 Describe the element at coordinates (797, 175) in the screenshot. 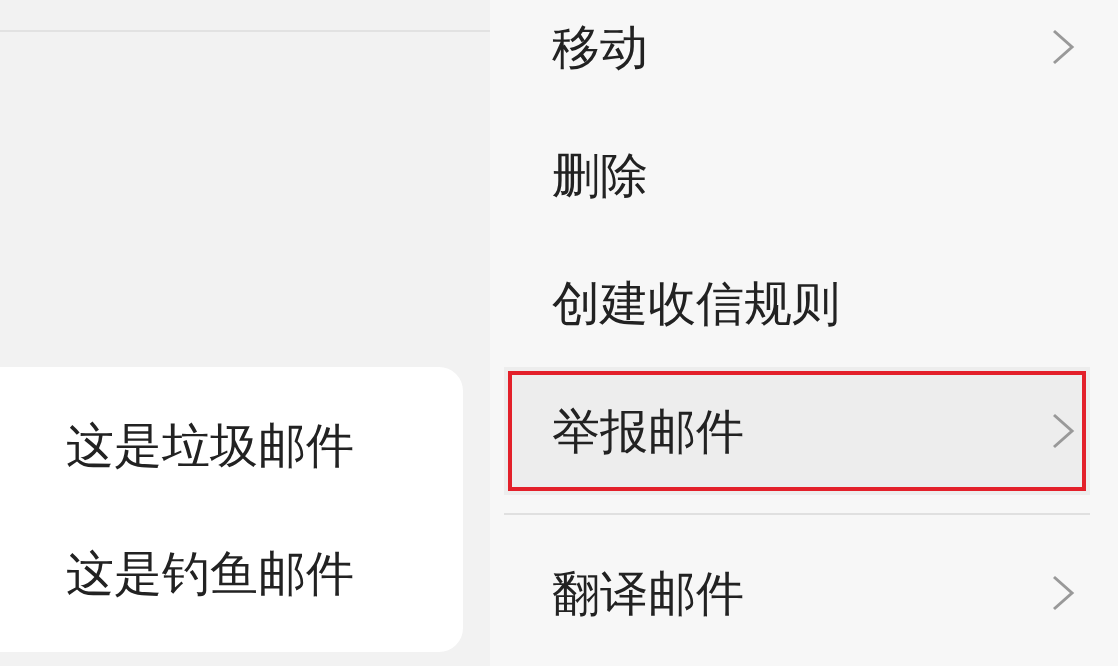

I see `menu-item: 删除` at that location.